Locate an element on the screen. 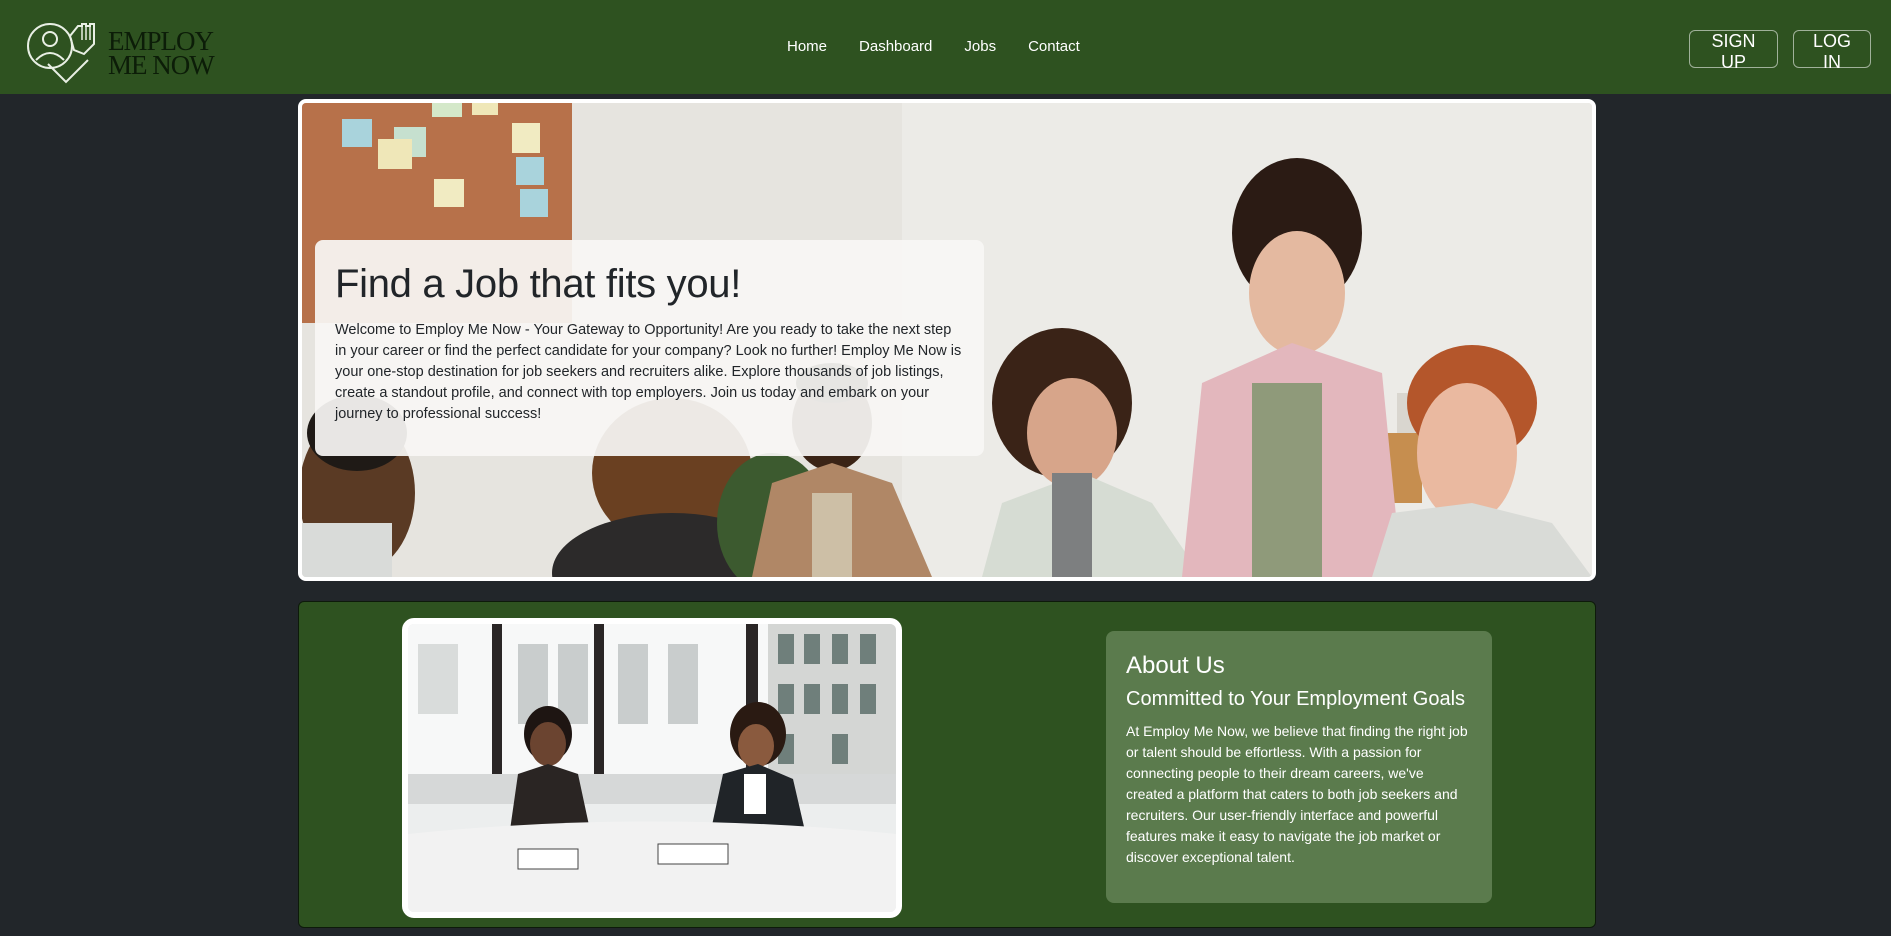  login-button: LOG IN is located at coordinates (1832, 51).